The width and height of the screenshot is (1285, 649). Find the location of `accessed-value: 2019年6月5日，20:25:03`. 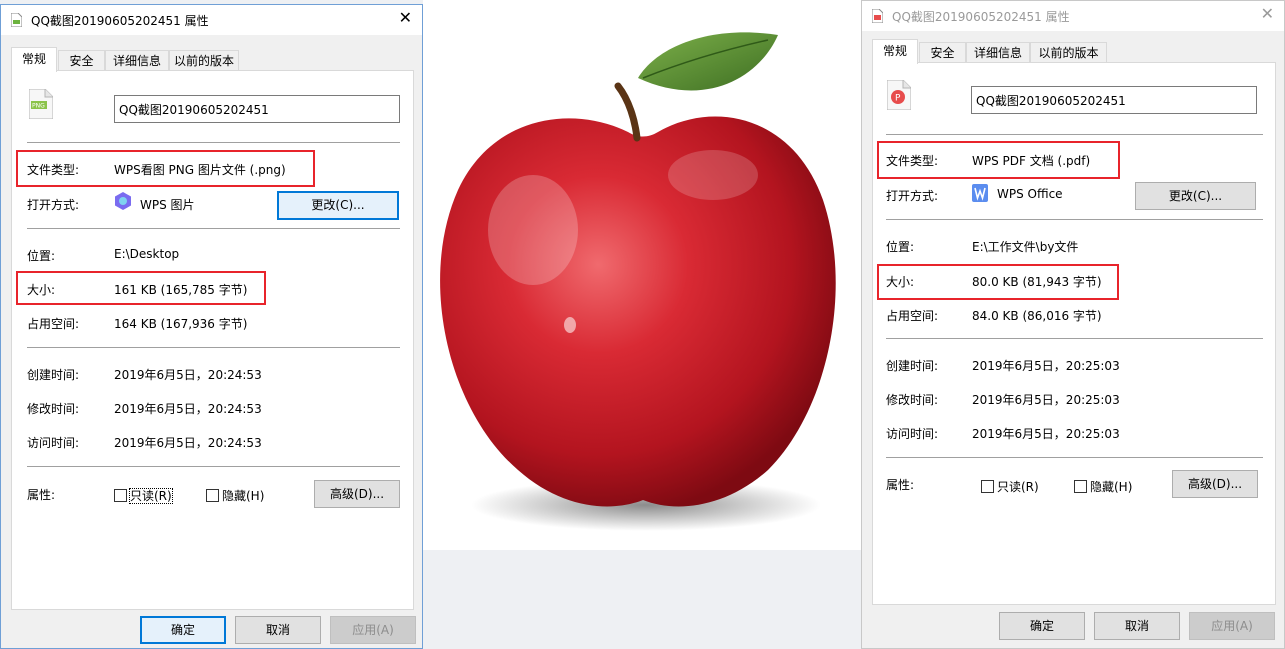

accessed-value: 2019年6月5日，20:25:03 is located at coordinates (1046, 434).